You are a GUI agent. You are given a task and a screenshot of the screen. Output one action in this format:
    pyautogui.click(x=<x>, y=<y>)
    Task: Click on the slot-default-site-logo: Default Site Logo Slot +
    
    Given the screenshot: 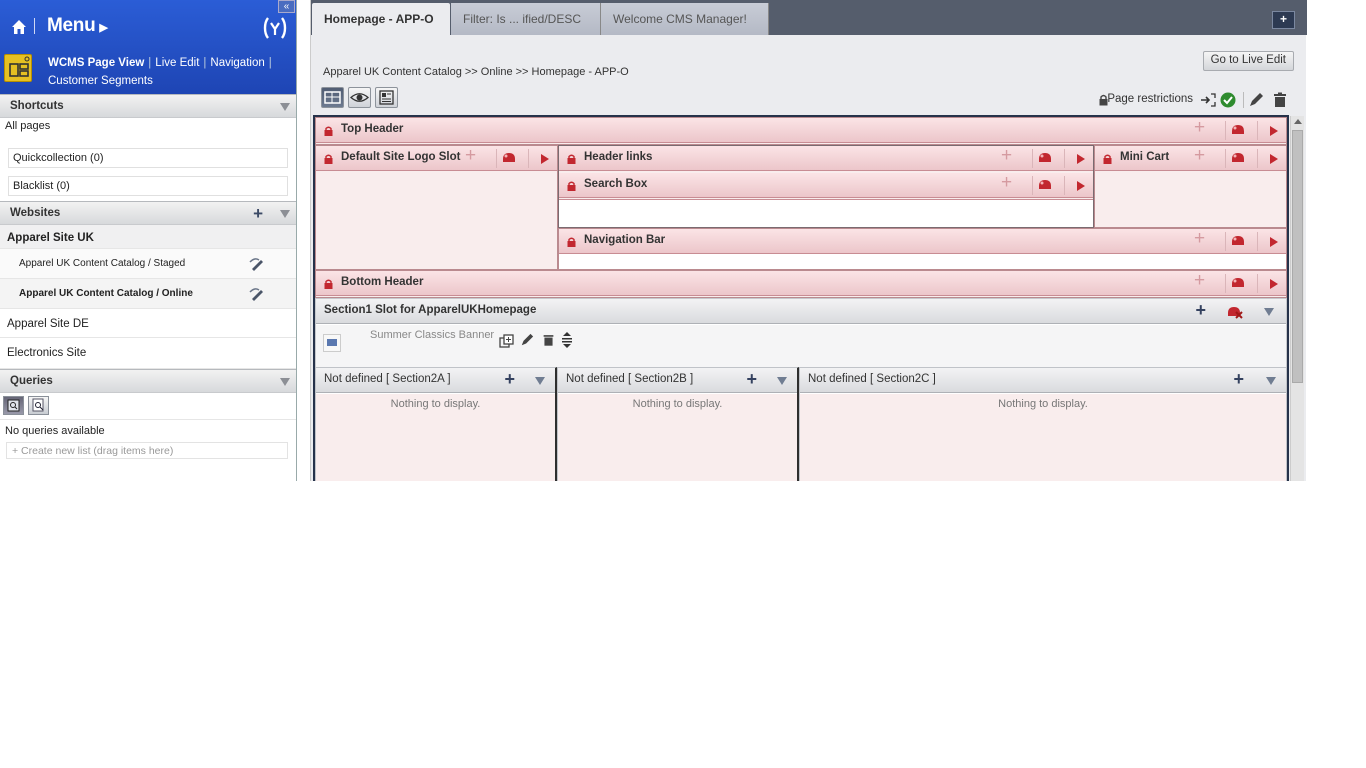 What is the action you would take?
    pyautogui.click(x=436, y=207)
    